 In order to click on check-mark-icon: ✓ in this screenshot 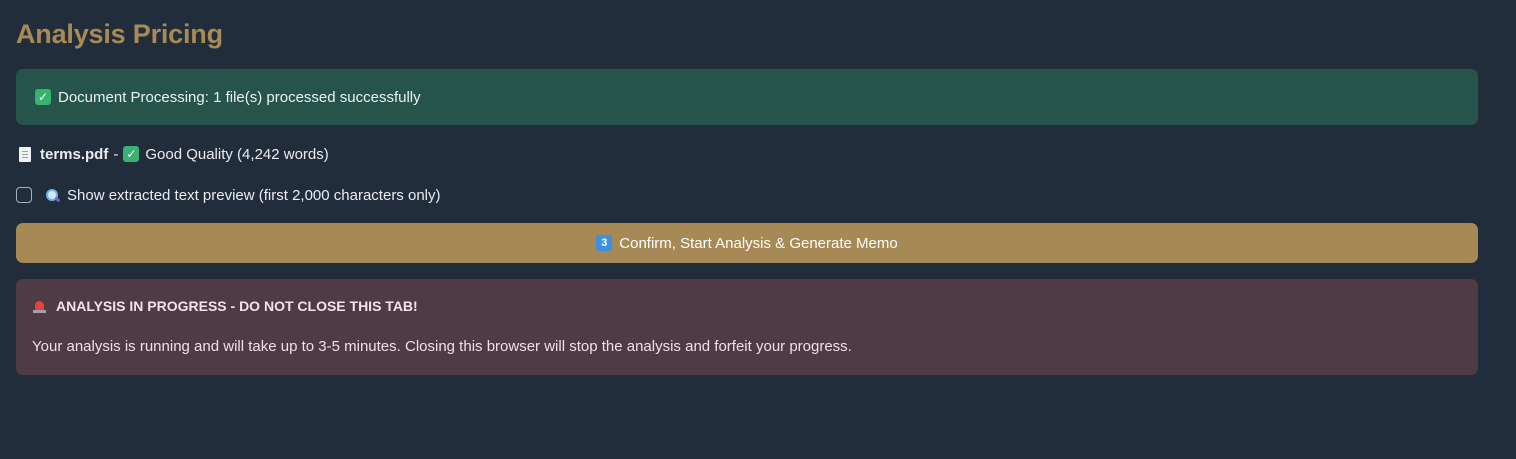, I will do `click(43, 97)`.